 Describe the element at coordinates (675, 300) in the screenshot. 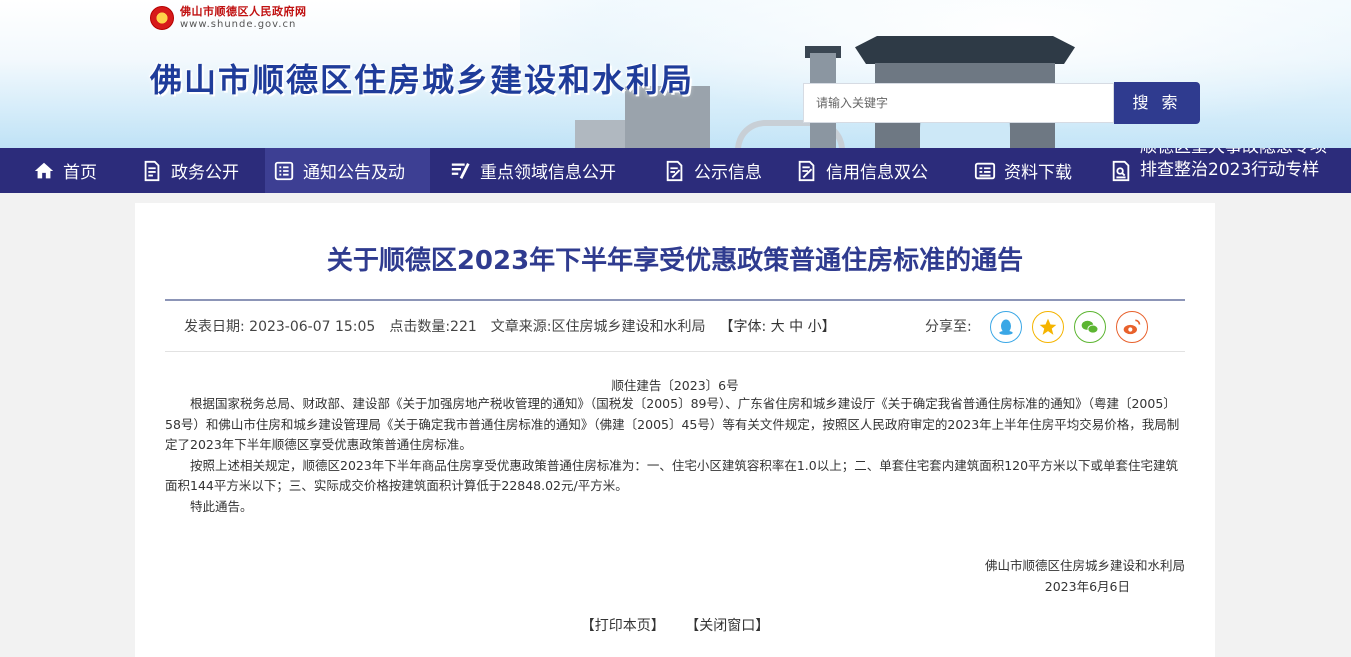

I see `title-divider` at that location.